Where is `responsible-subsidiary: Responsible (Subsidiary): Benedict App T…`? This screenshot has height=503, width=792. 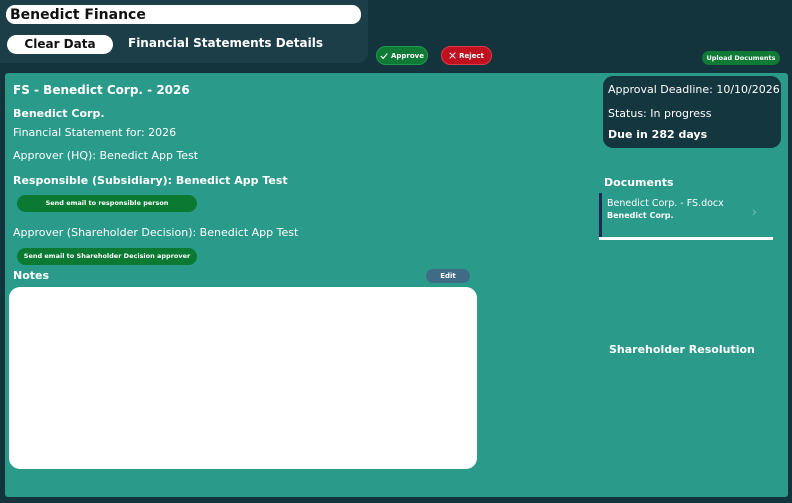 responsible-subsidiary: Responsible (Subsidiary): Benedict App T… is located at coordinates (150, 180).